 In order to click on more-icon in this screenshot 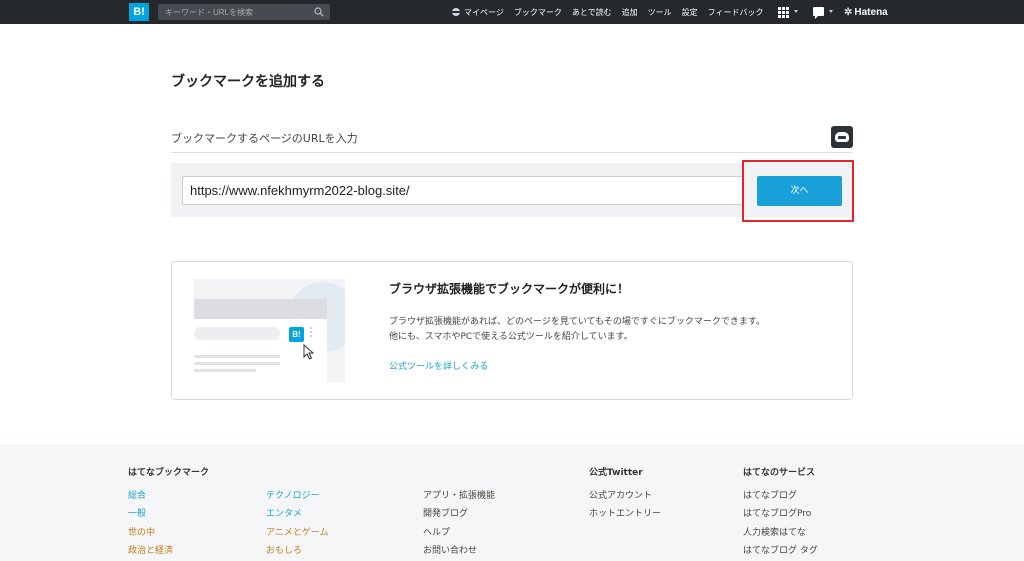, I will do `click(311, 333)`.